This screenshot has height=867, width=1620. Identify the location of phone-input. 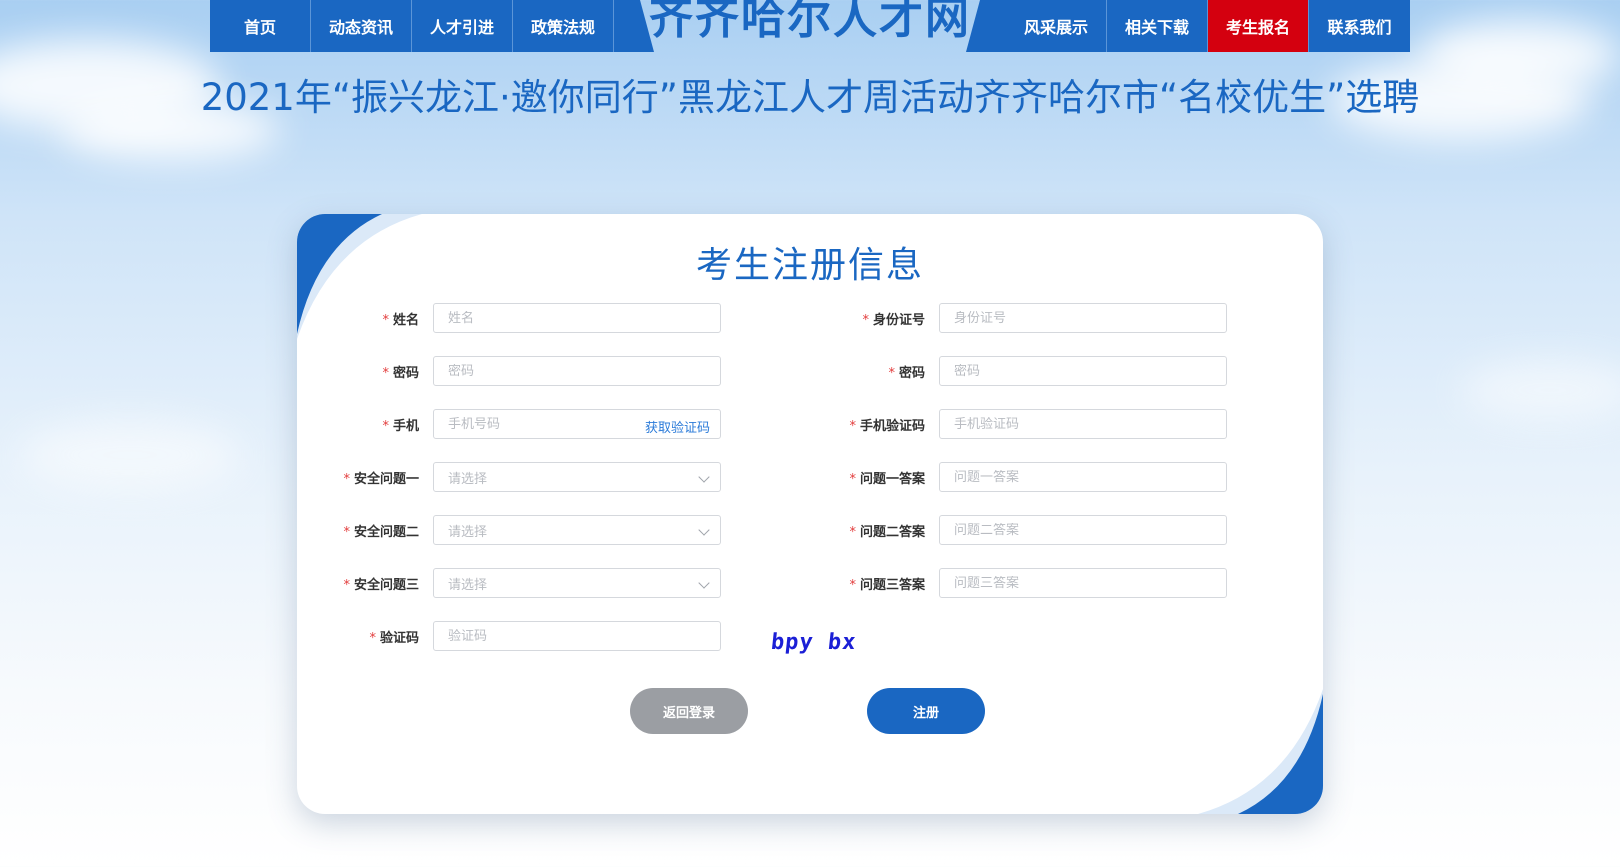
(533, 424).